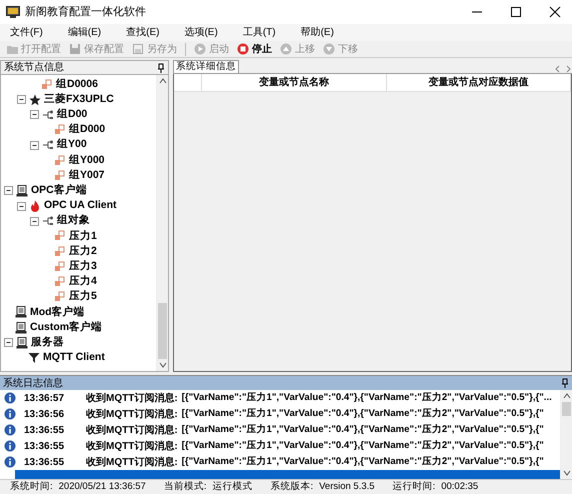 The image size is (572, 494). What do you see at coordinates (347, 487) in the screenshot?
I see `status-value: Version 5.3.5` at bounding box center [347, 487].